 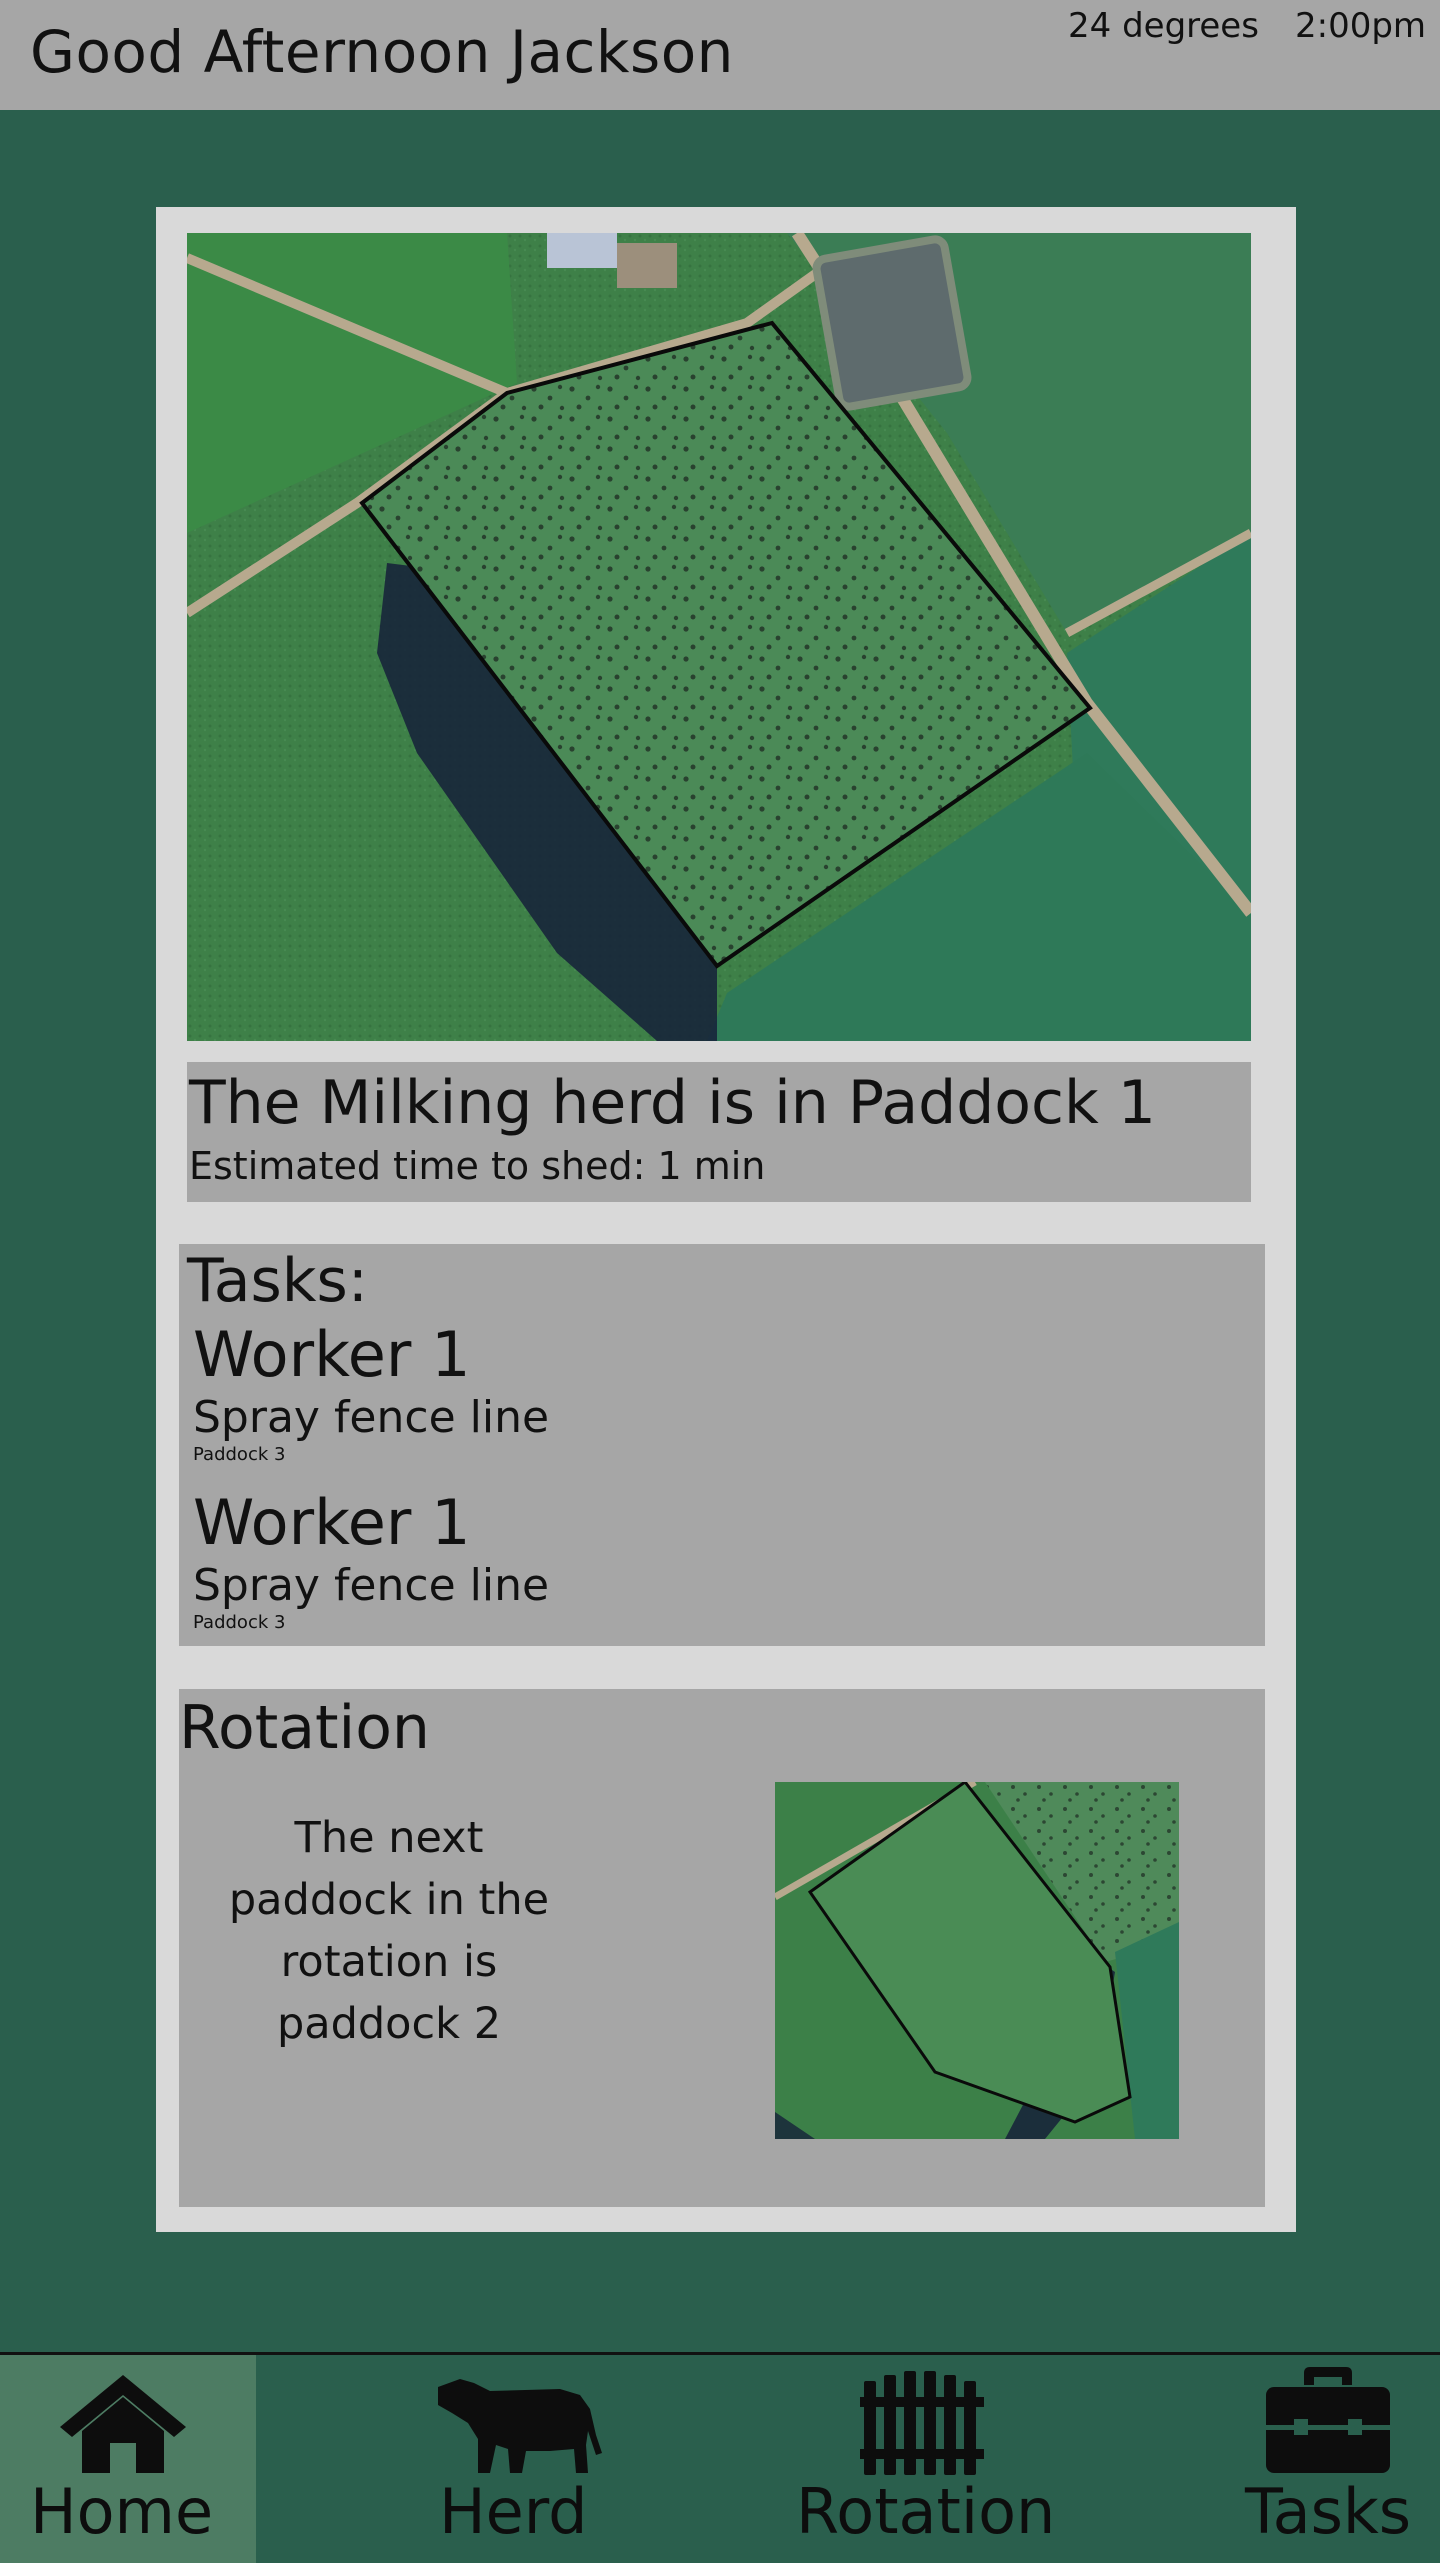 I want to click on nav-home: Home, so click(x=128, y=2459).